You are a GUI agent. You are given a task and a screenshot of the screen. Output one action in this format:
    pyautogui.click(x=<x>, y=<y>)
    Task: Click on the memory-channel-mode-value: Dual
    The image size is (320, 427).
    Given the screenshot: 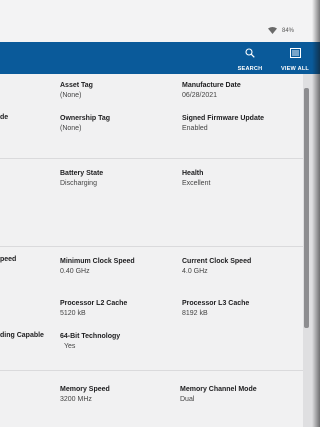 What is the action you would take?
    pyautogui.click(x=187, y=399)
    